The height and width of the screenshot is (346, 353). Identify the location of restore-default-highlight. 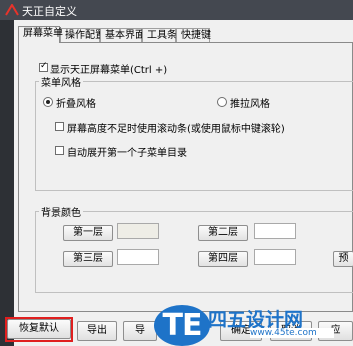
(39, 329).